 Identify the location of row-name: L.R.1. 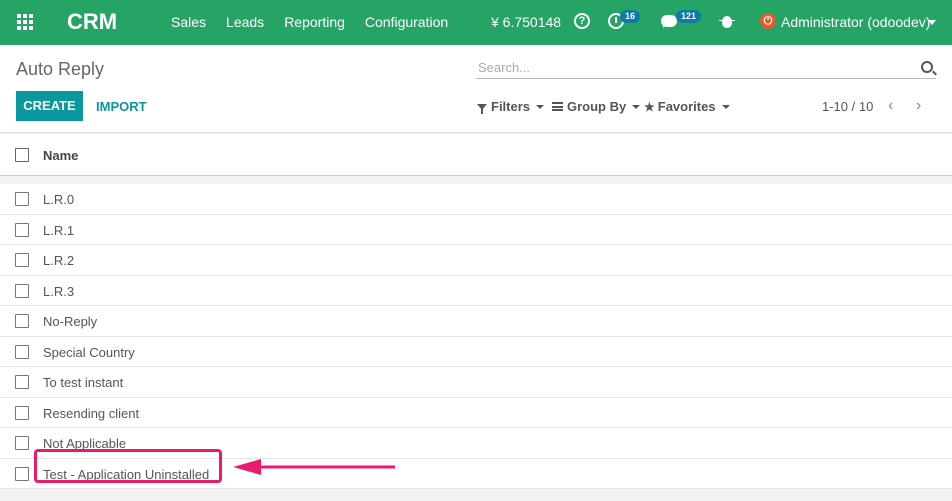
(59, 230).